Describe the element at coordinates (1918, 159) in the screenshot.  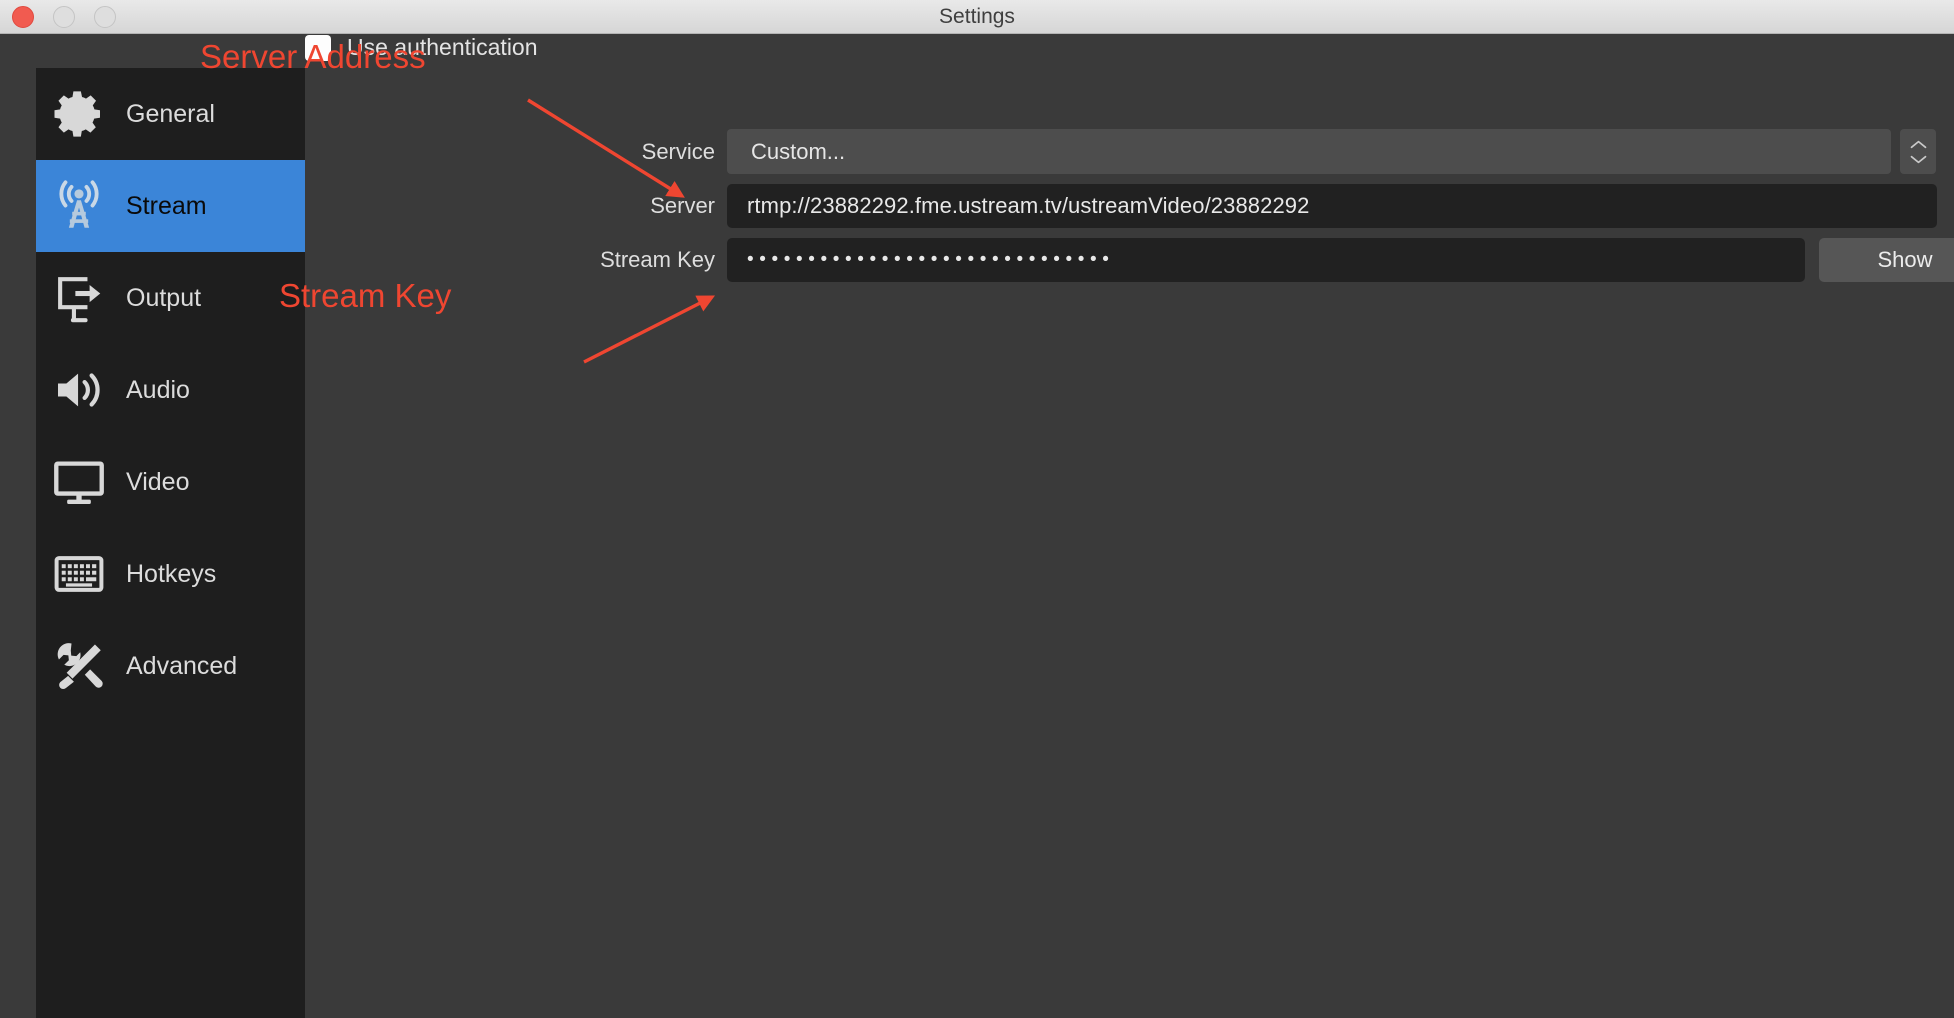
I see `chevron-down-icon` at that location.